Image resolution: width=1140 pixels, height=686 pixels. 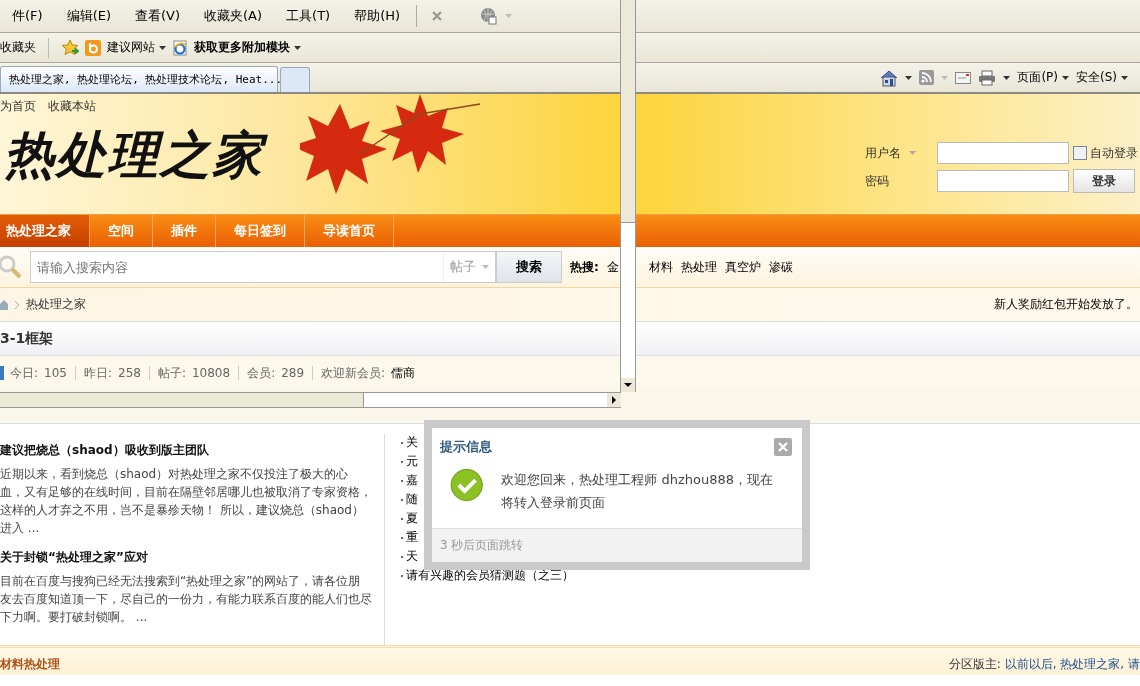 What do you see at coordinates (412, 537) in the screenshot?
I see `thread-link: 重` at bounding box center [412, 537].